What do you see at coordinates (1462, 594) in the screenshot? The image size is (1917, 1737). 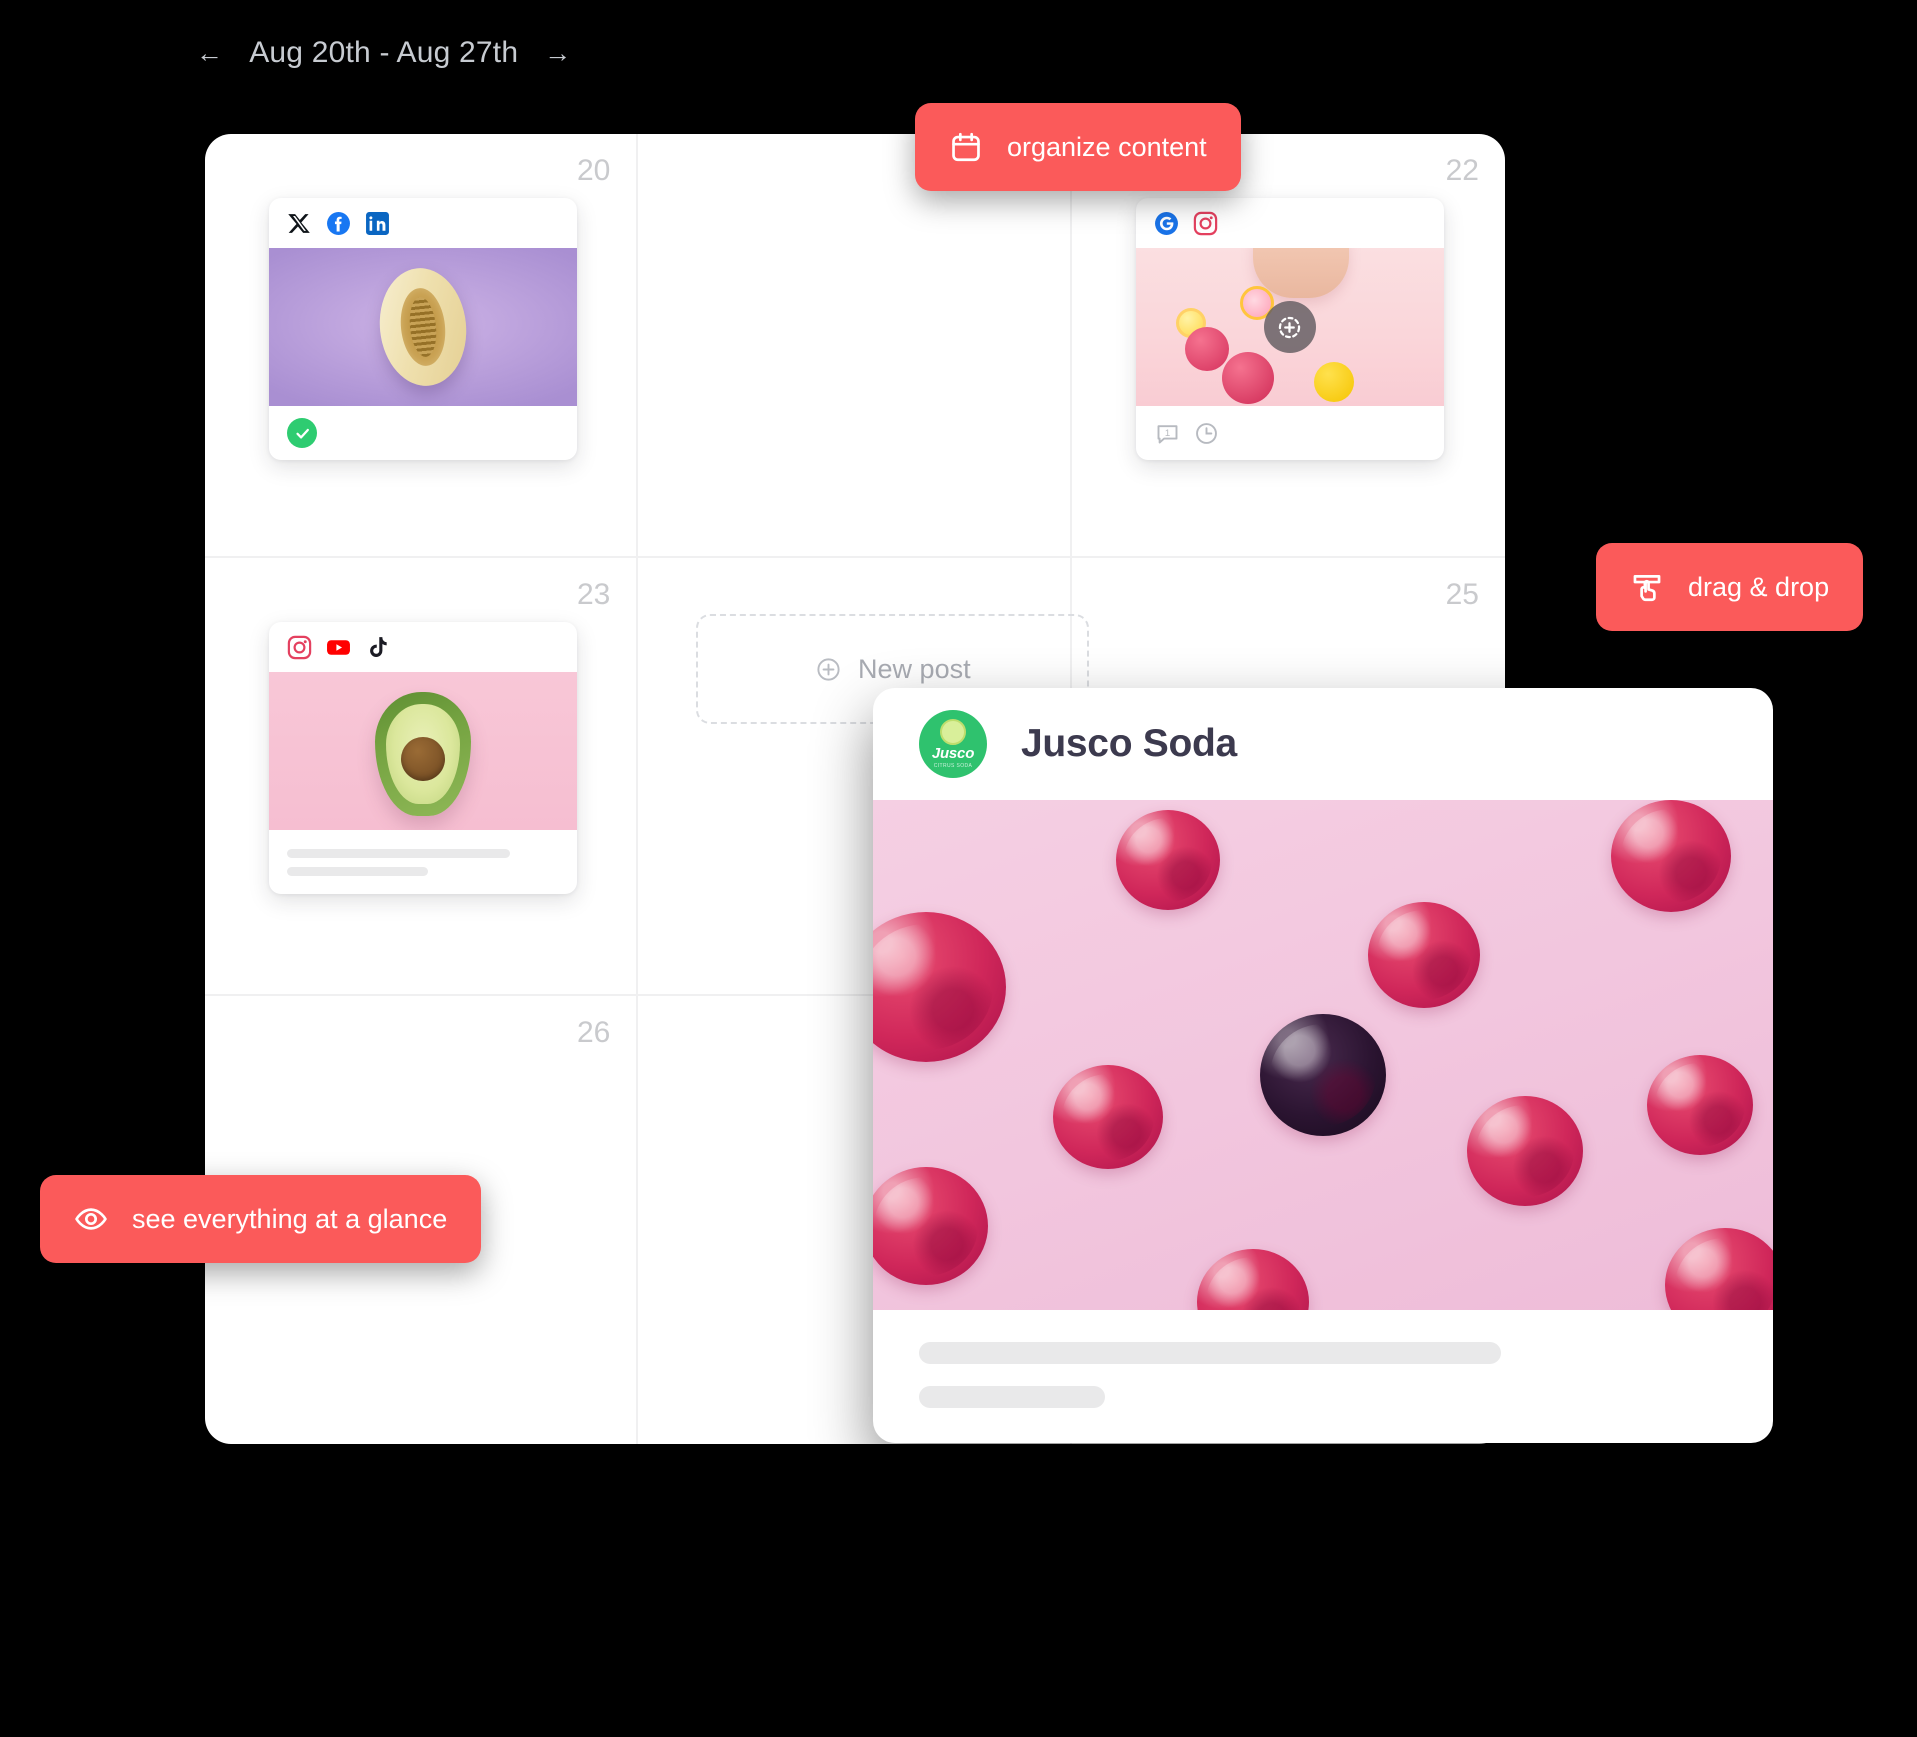 I see `day-number: 25` at bounding box center [1462, 594].